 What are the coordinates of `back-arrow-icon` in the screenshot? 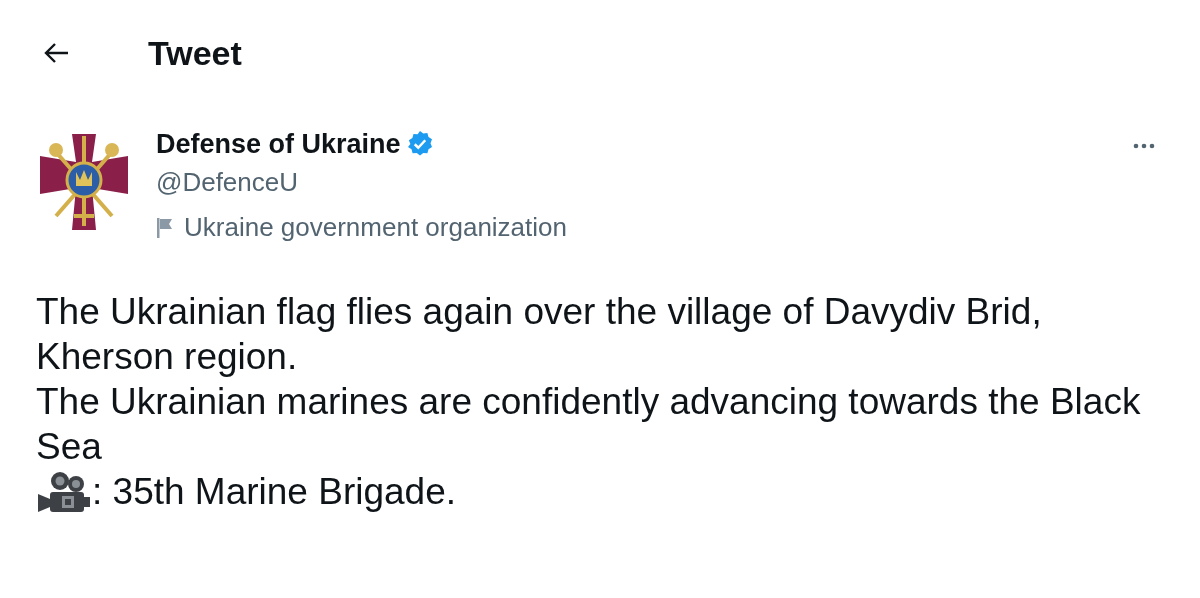 It's located at (57, 53).